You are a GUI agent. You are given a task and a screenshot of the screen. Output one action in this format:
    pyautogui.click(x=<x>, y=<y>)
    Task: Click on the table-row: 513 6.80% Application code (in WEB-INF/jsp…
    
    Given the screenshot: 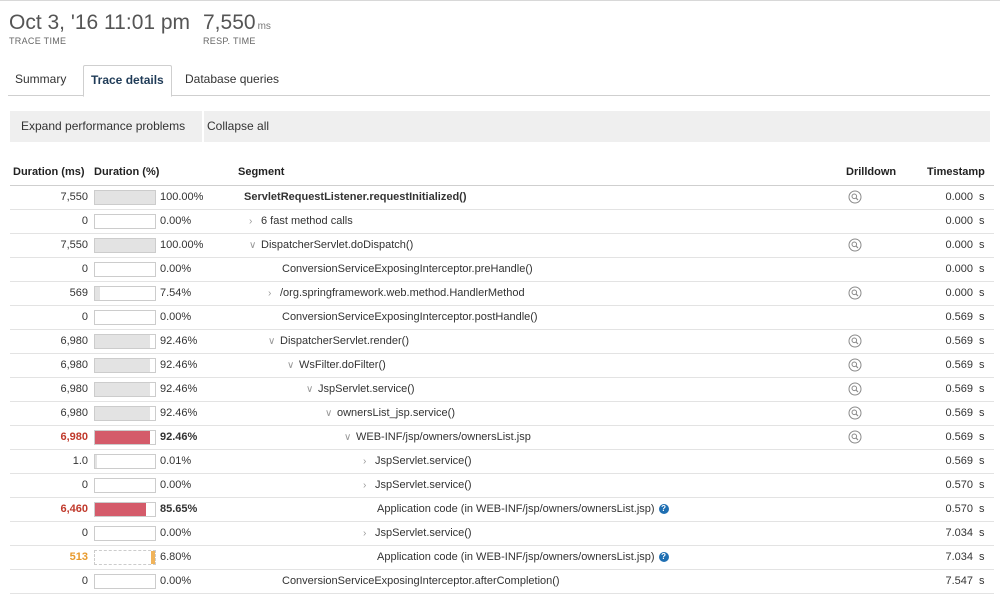 What is the action you would take?
    pyautogui.click(x=502, y=558)
    